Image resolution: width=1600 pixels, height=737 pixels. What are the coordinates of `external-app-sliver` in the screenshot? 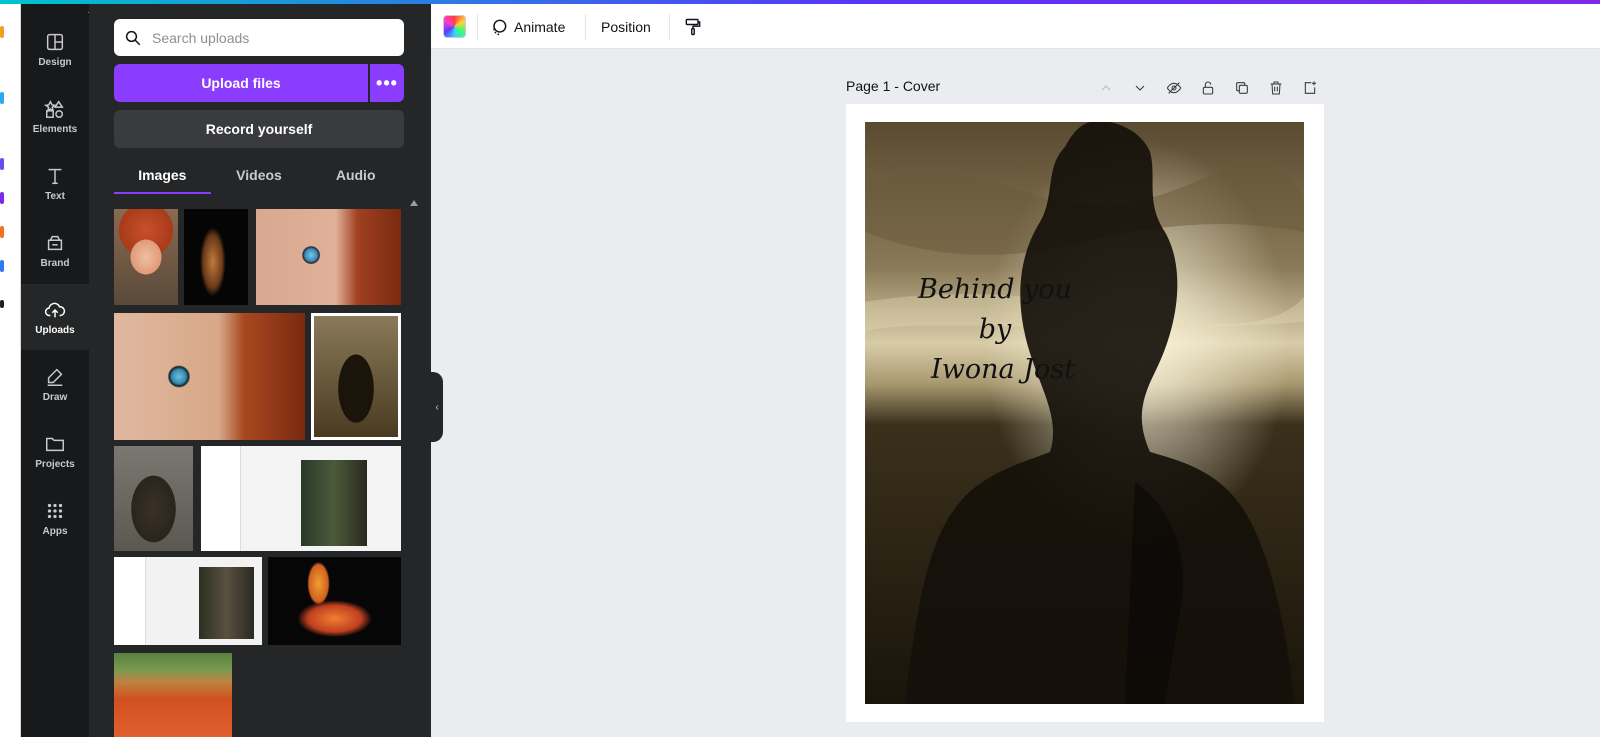 It's located at (10, 368).